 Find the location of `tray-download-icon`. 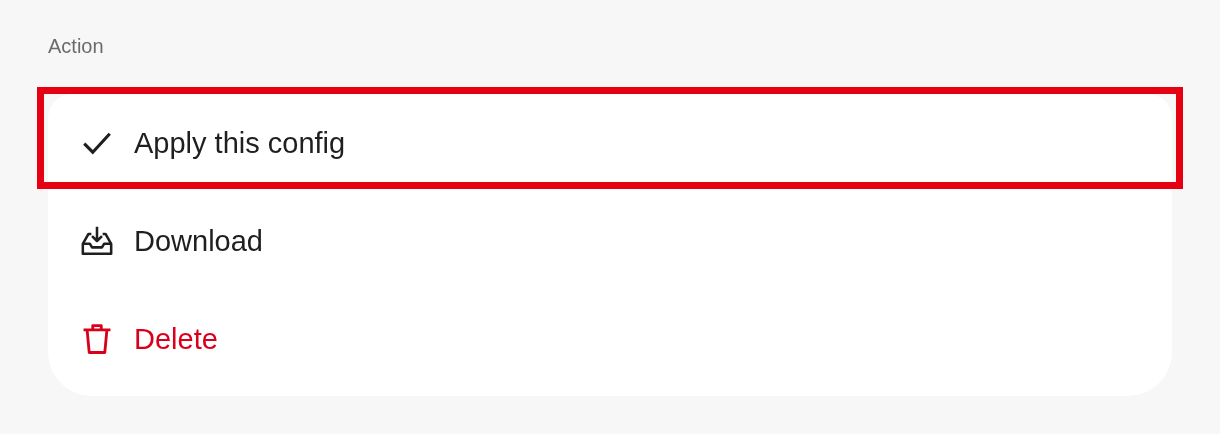

tray-download-icon is located at coordinates (97, 241).